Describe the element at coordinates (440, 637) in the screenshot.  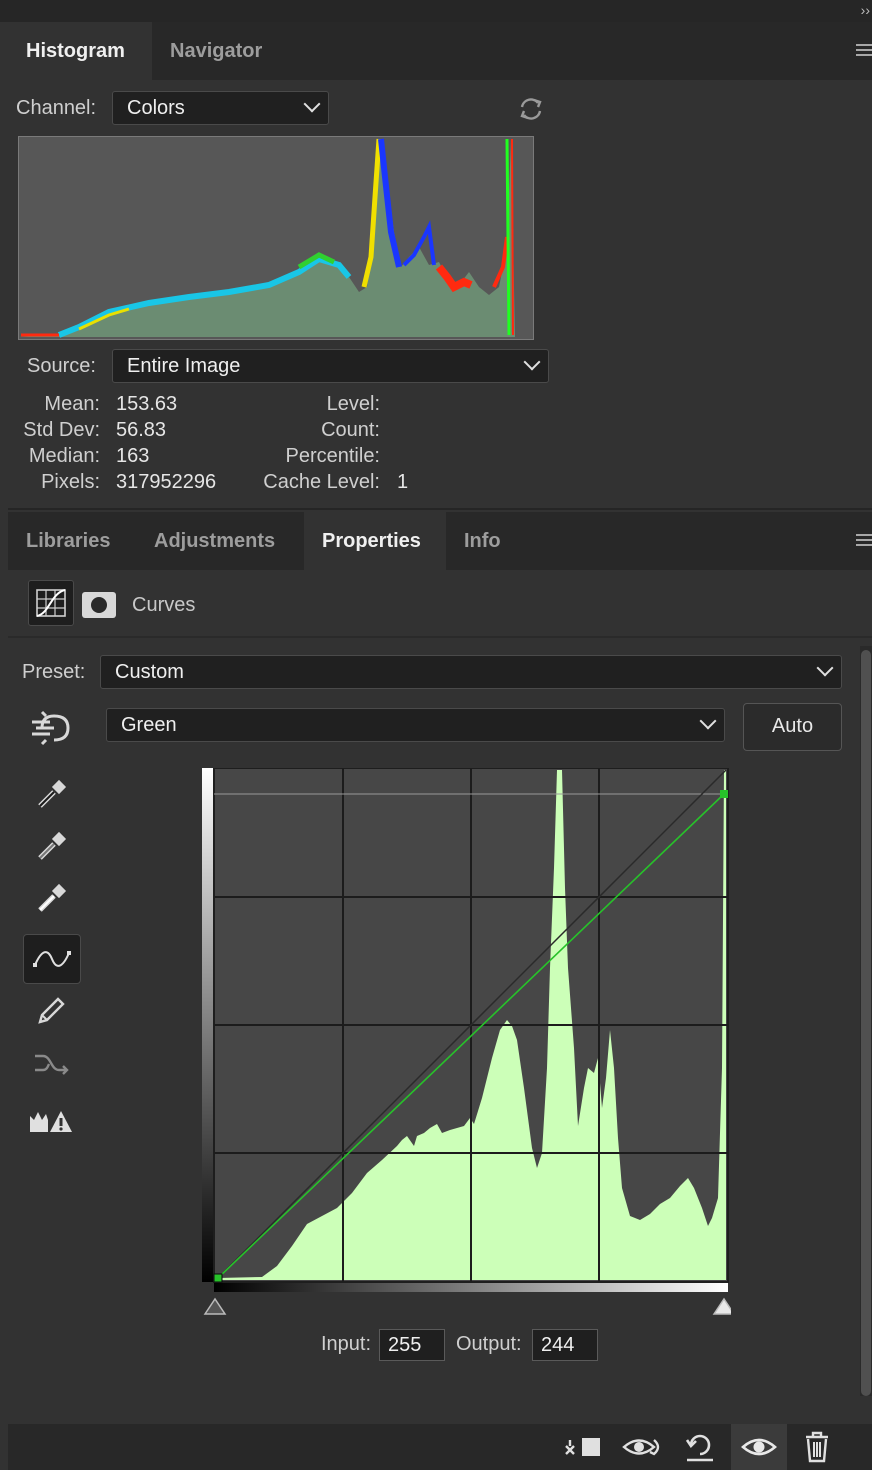
I see `header-divider` at that location.